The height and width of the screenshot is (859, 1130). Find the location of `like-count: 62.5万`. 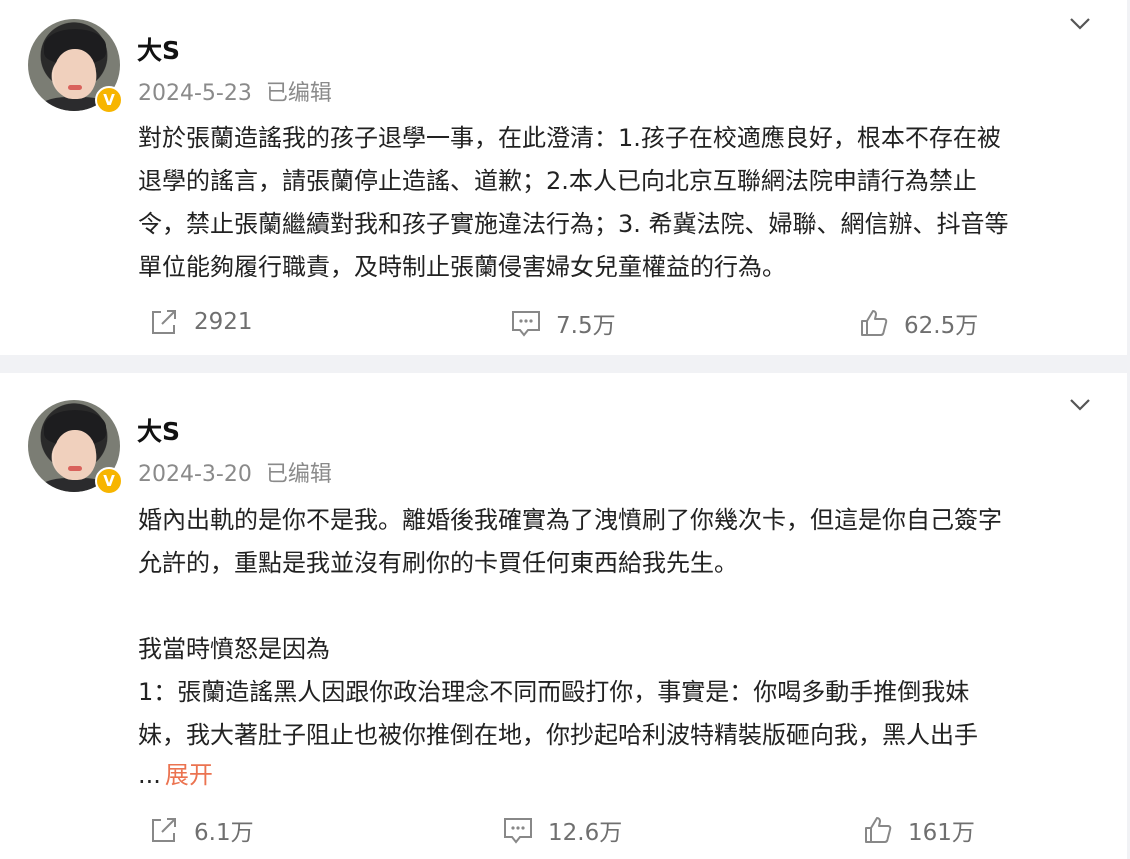

like-count: 62.5万 is located at coordinates (941, 326).